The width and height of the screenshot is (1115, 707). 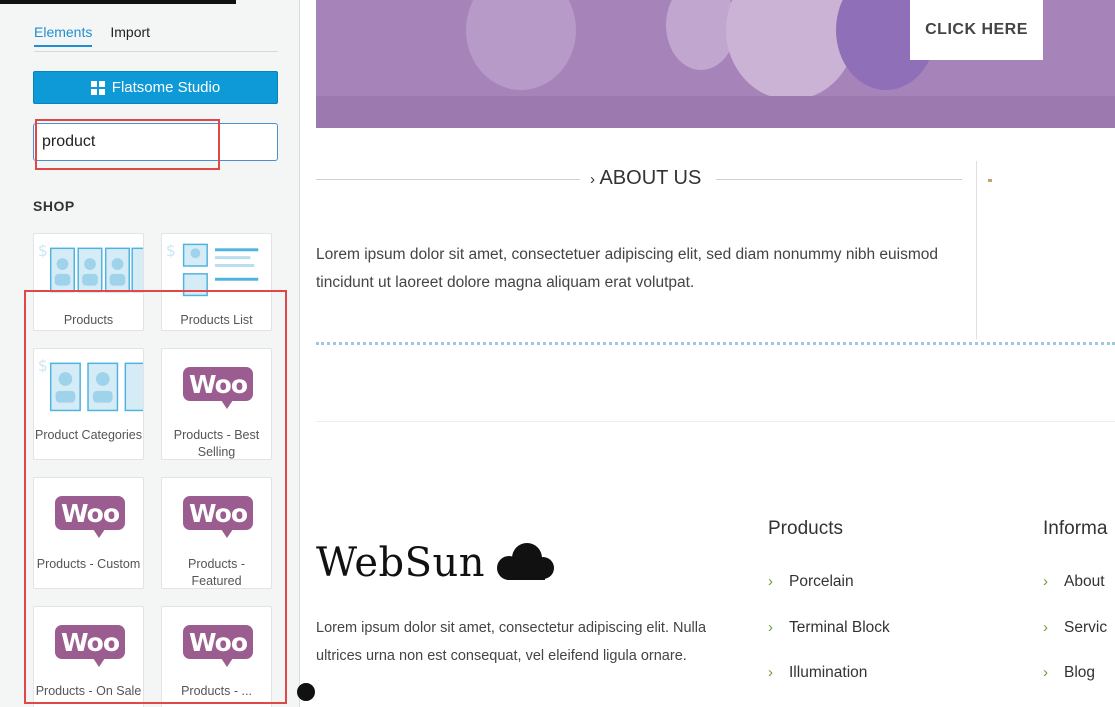 What do you see at coordinates (829, 628) in the screenshot?
I see `footer-link-terminal-block: › Terminal Block` at bounding box center [829, 628].